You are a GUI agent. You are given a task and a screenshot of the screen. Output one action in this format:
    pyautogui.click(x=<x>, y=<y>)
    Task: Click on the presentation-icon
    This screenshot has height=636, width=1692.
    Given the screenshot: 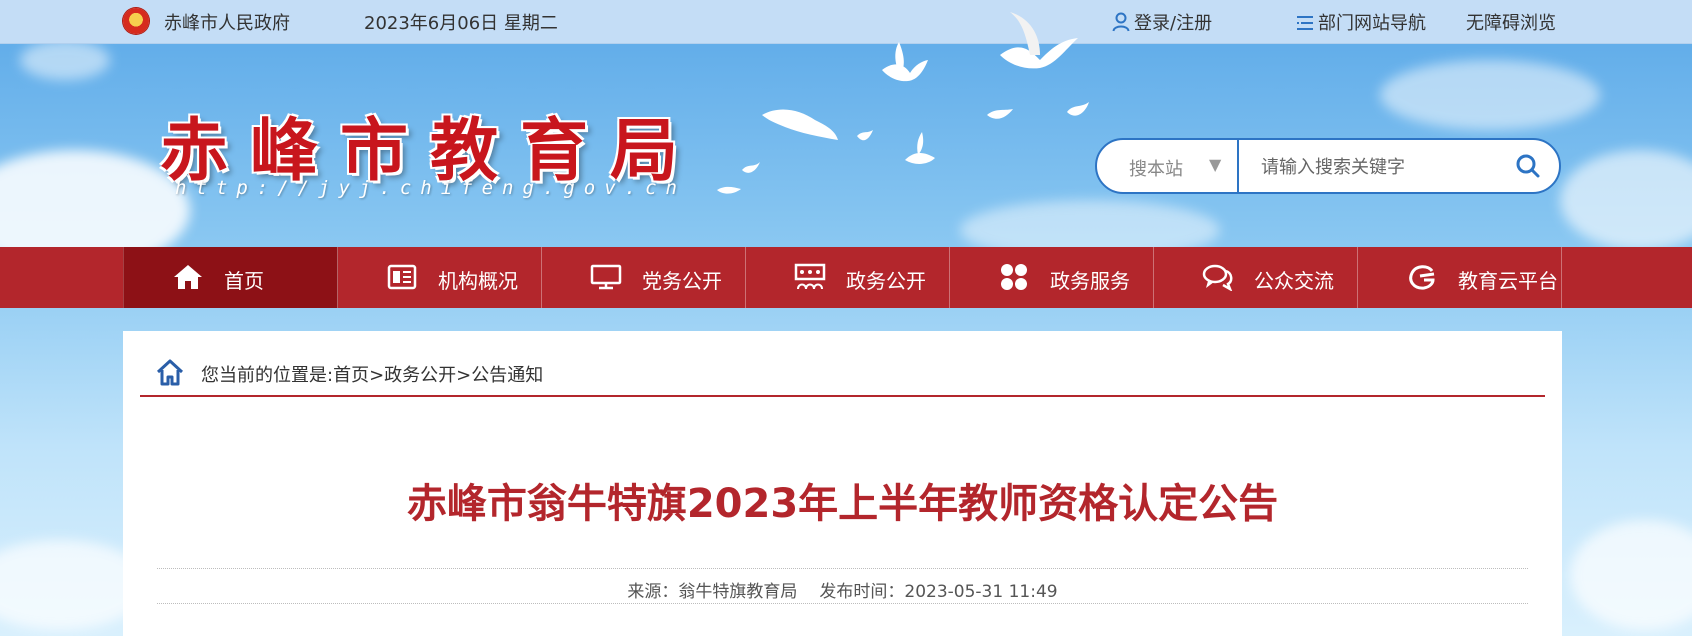 What is the action you would take?
    pyautogui.click(x=810, y=276)
    